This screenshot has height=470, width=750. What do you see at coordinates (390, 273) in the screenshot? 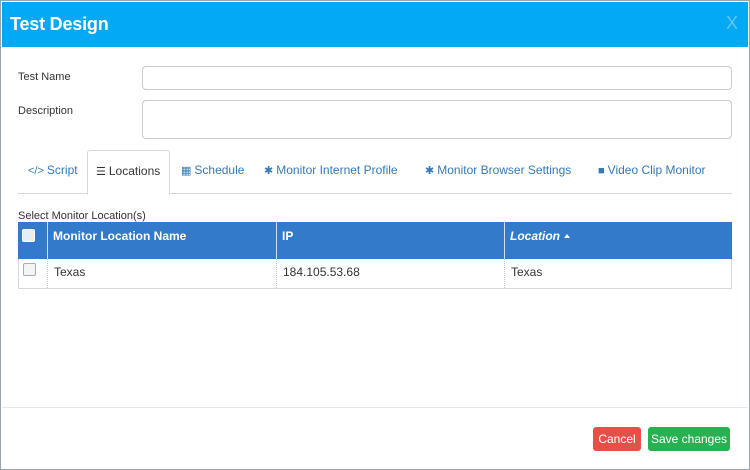
I see `cell-ip: 184.105.53.68` at bounding box center [390, 273].